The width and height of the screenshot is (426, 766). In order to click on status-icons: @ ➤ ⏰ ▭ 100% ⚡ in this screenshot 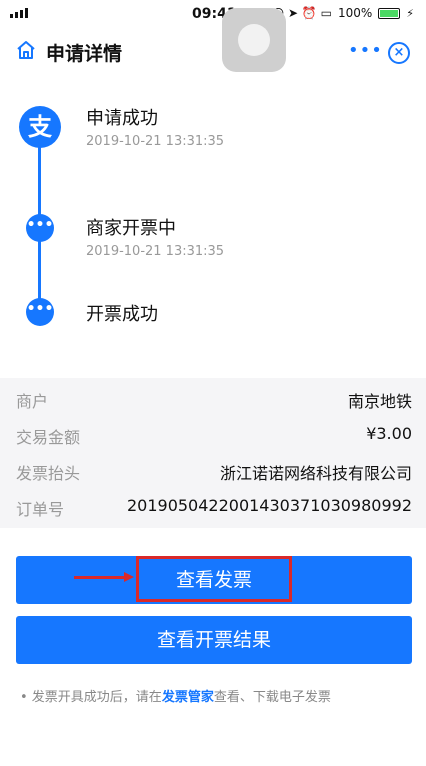, I will do `click(343, 13)`.